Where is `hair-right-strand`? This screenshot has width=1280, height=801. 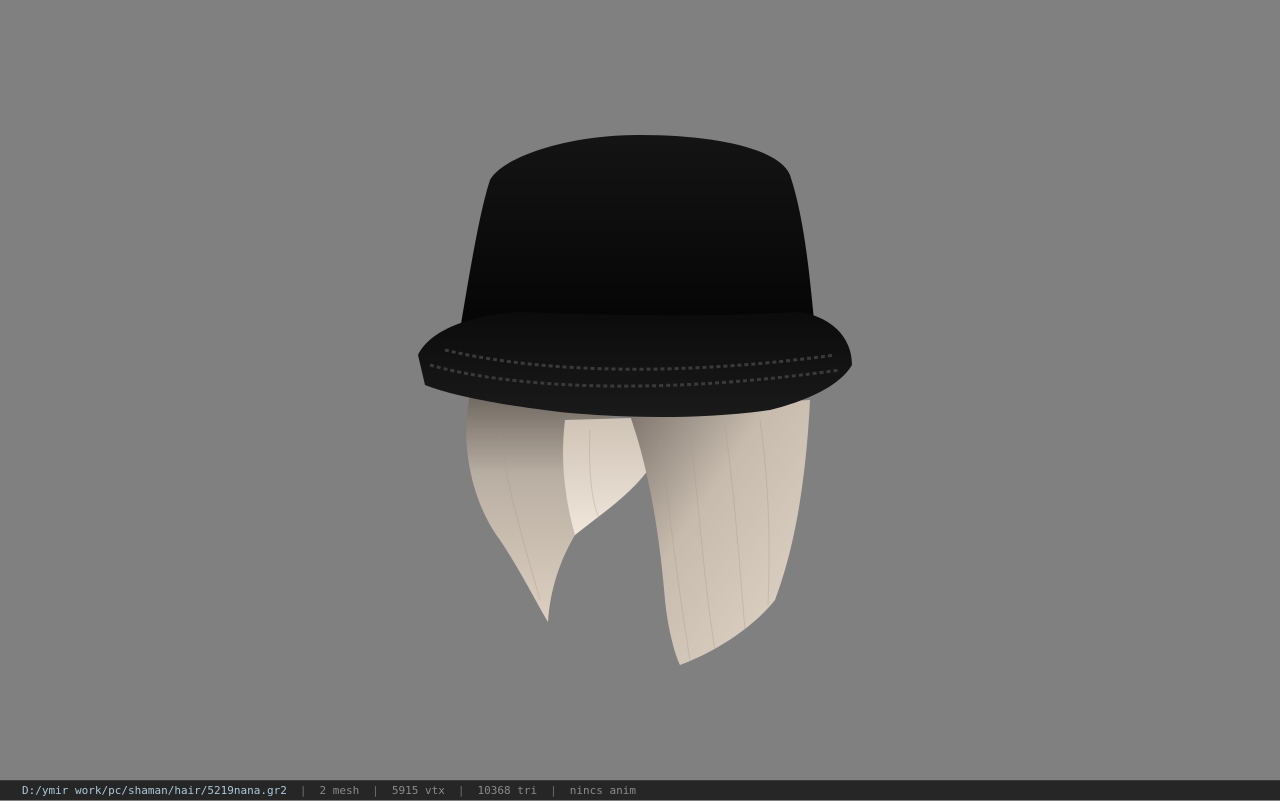 hair-right-strand is located at coordinates (719, 532).